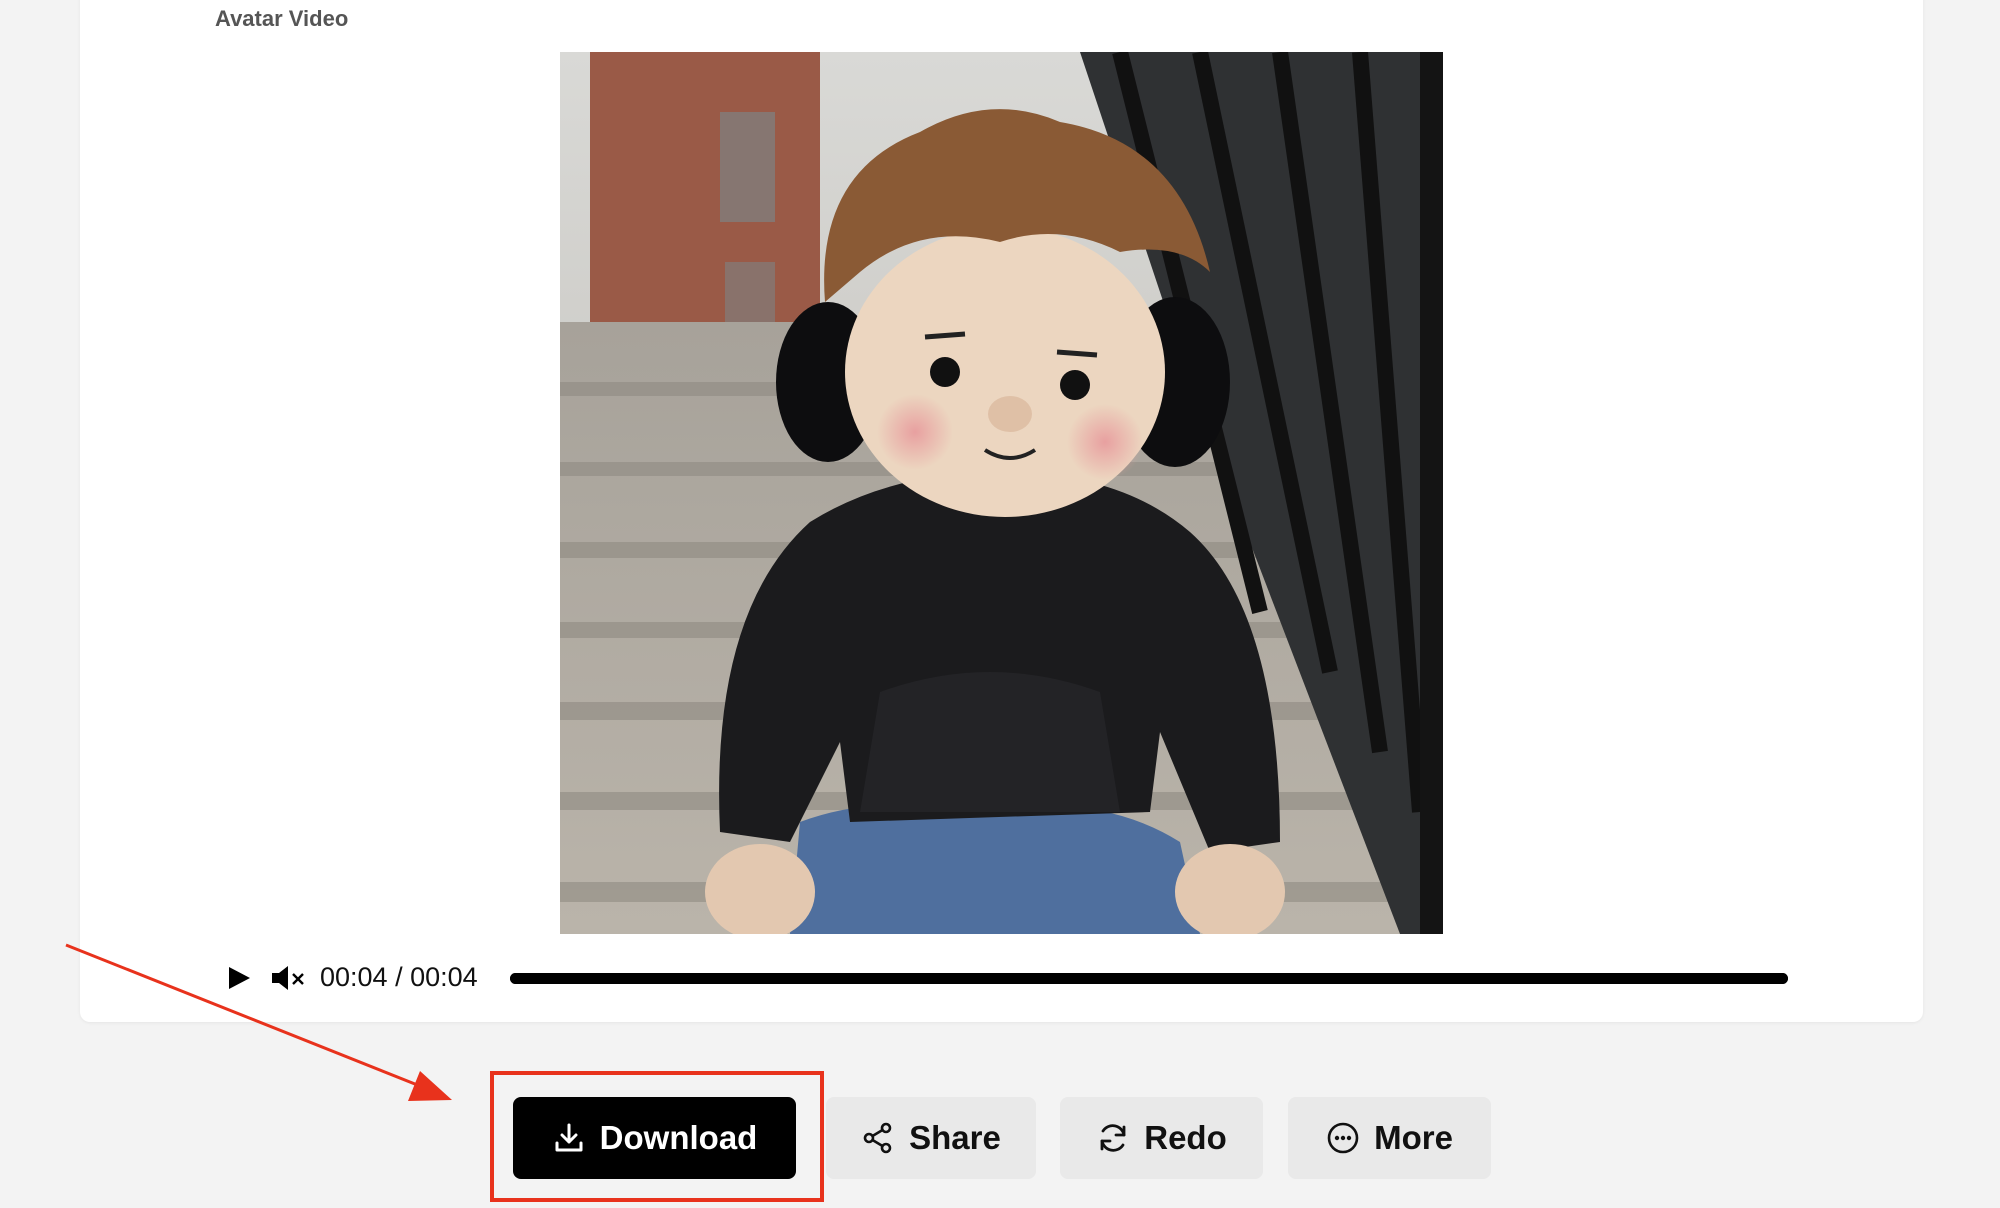  What do you see at coordinates (1185, 1137) in the screenshot?
I see `redo-label: Redo` at bounding box center [1185, 1137].